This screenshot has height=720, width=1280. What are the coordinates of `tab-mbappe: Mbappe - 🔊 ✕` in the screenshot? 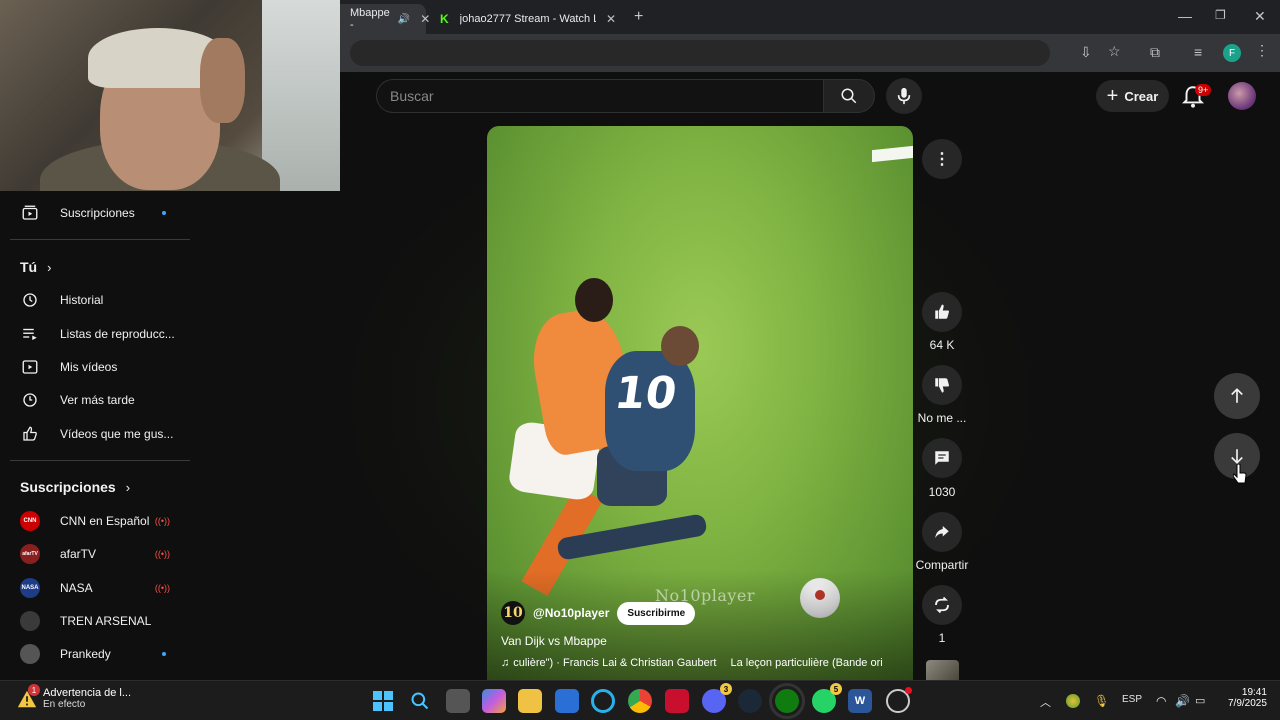 It's located at (385, 19).